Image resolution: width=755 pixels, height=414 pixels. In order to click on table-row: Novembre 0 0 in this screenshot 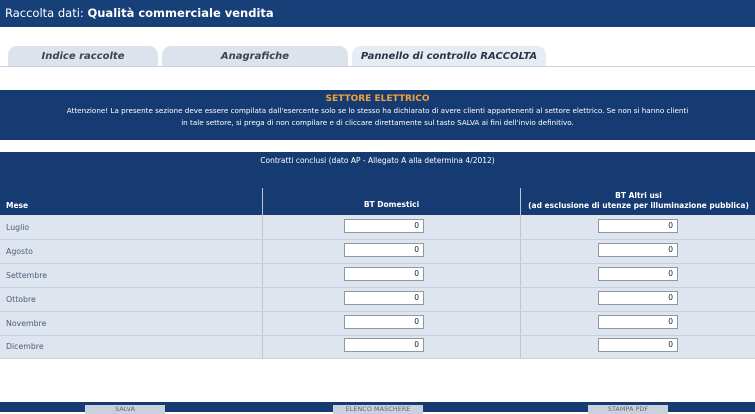, I will do `click(377, 324)`.